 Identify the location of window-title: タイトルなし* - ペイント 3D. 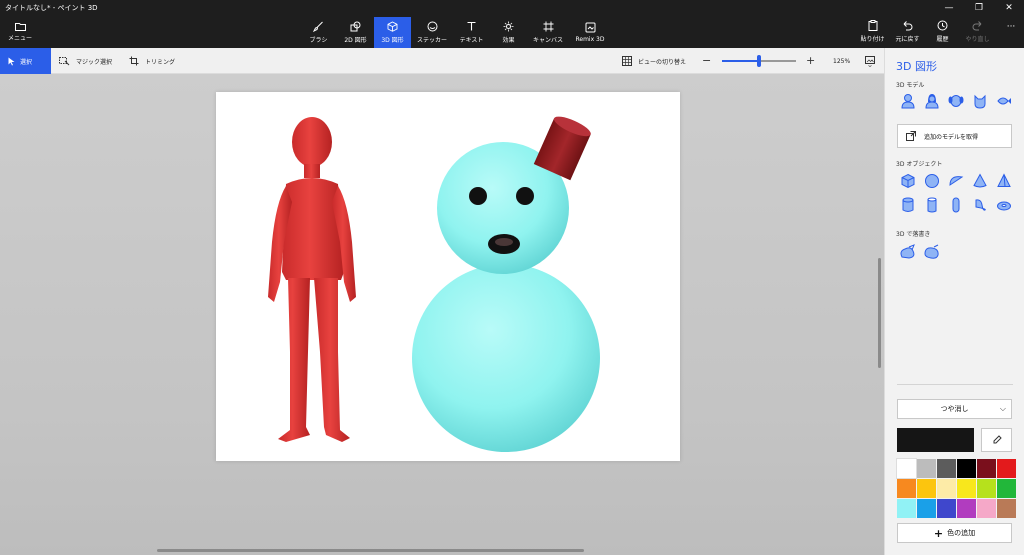
(51, 8).